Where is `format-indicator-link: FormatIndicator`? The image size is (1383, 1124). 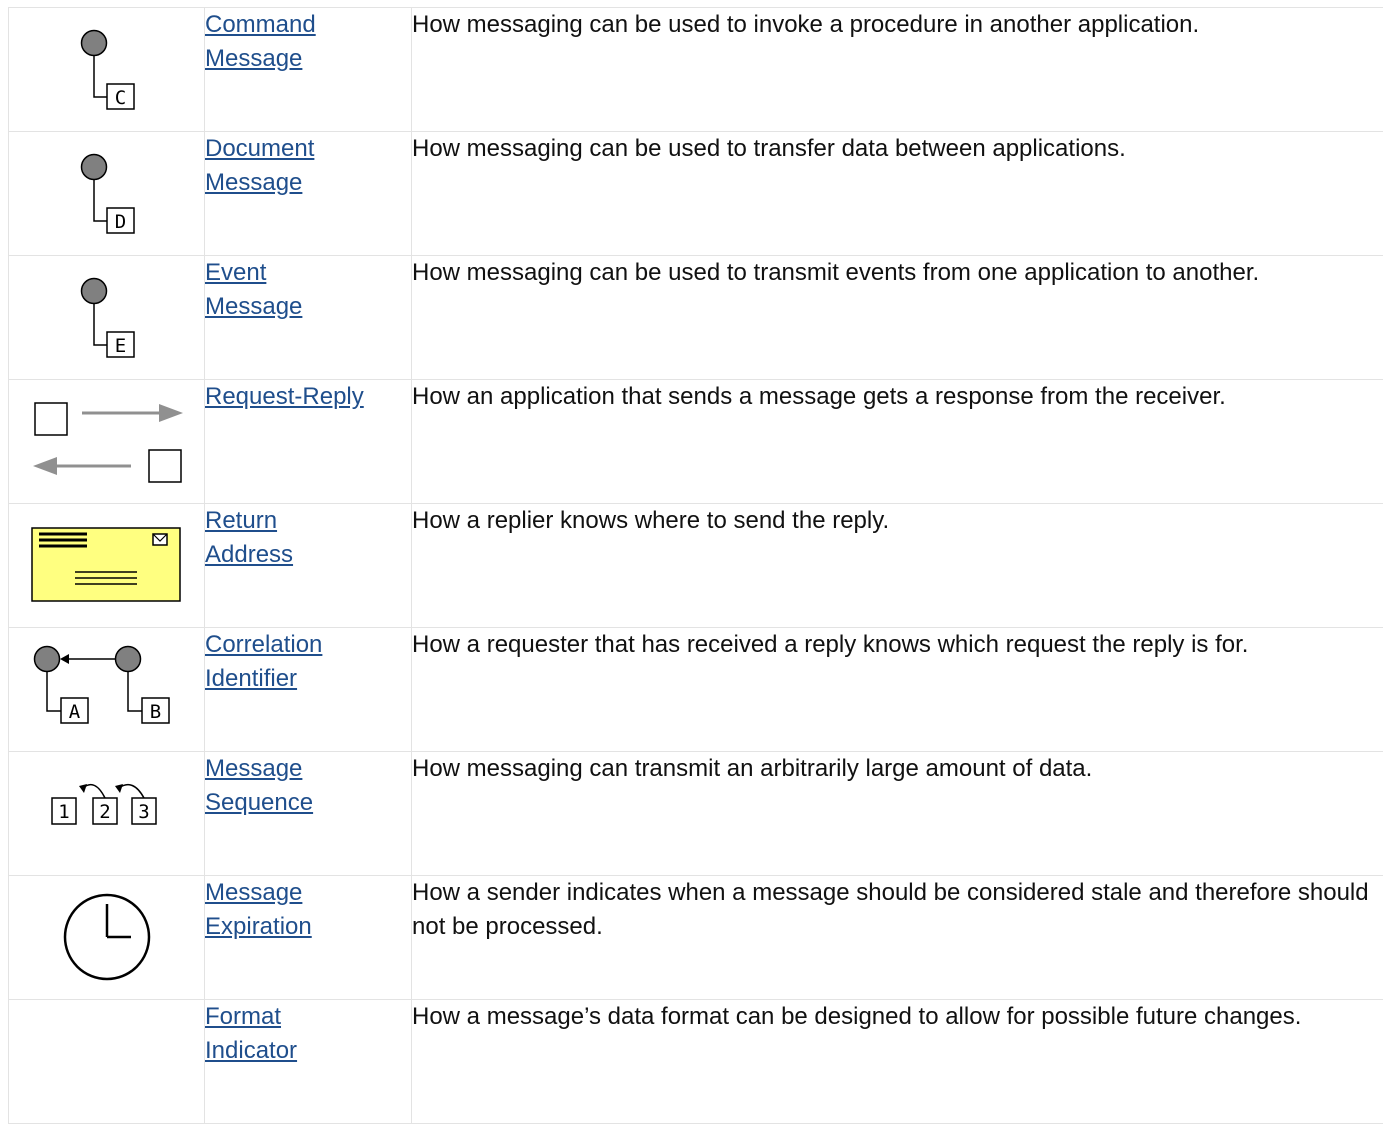 format-indicator-link: FormatIndicator is located at coordinates (251, 1033).